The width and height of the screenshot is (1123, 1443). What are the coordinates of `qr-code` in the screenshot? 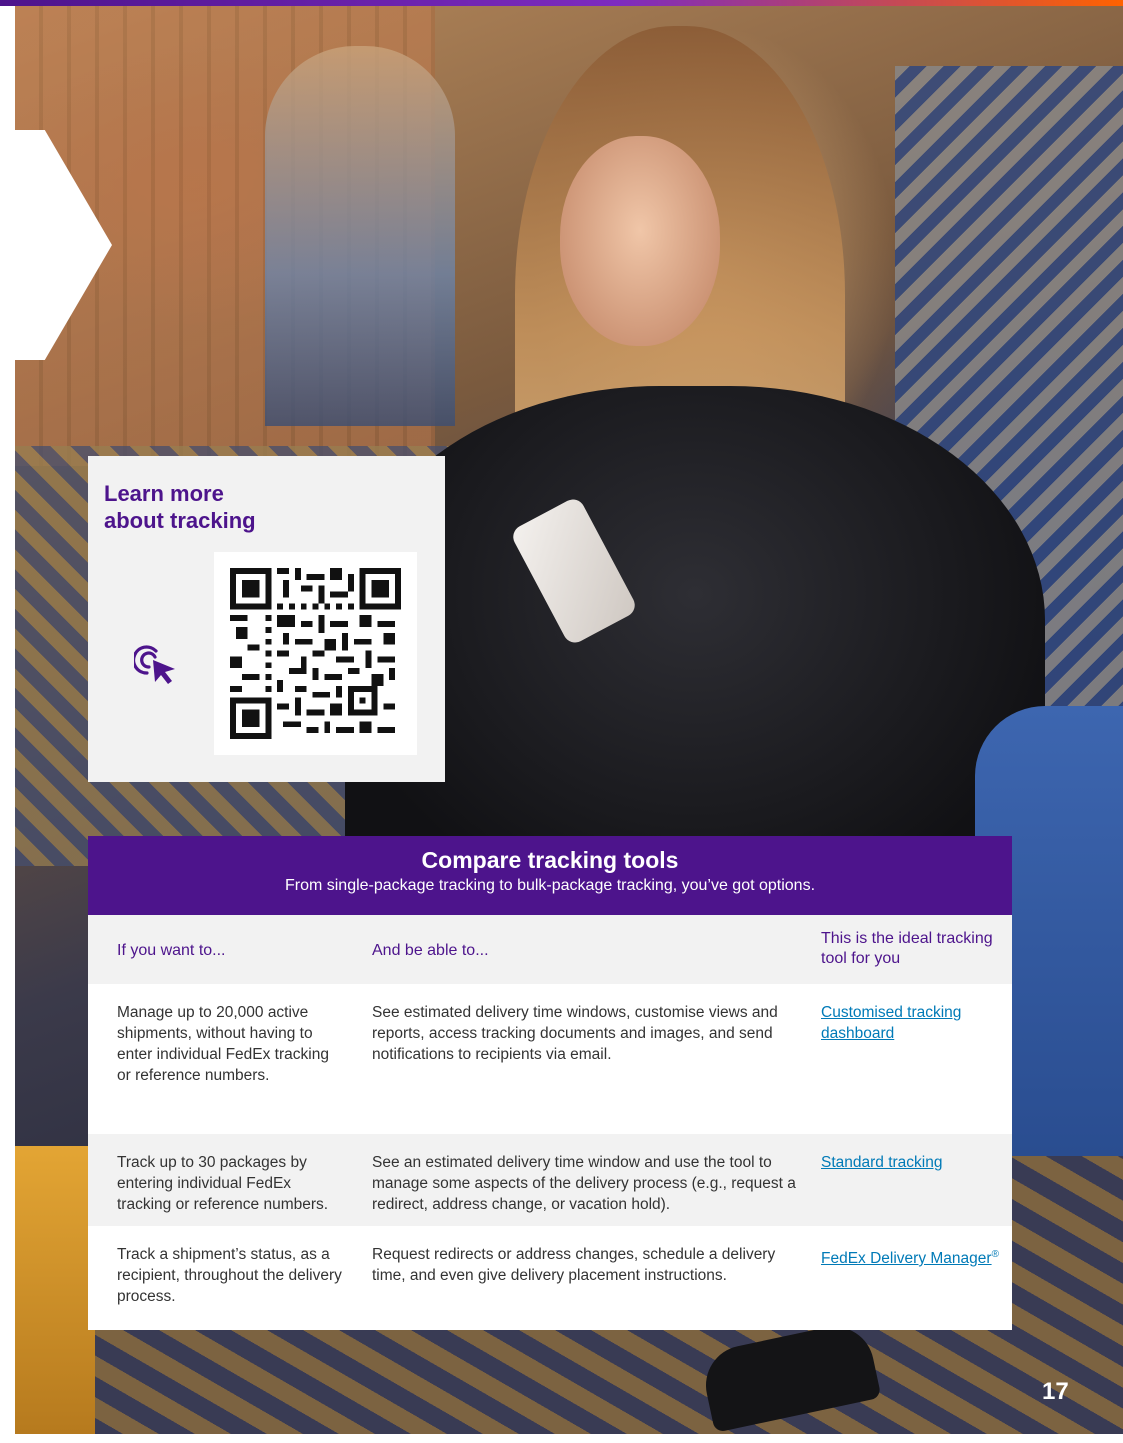 It's located at (315, 653).